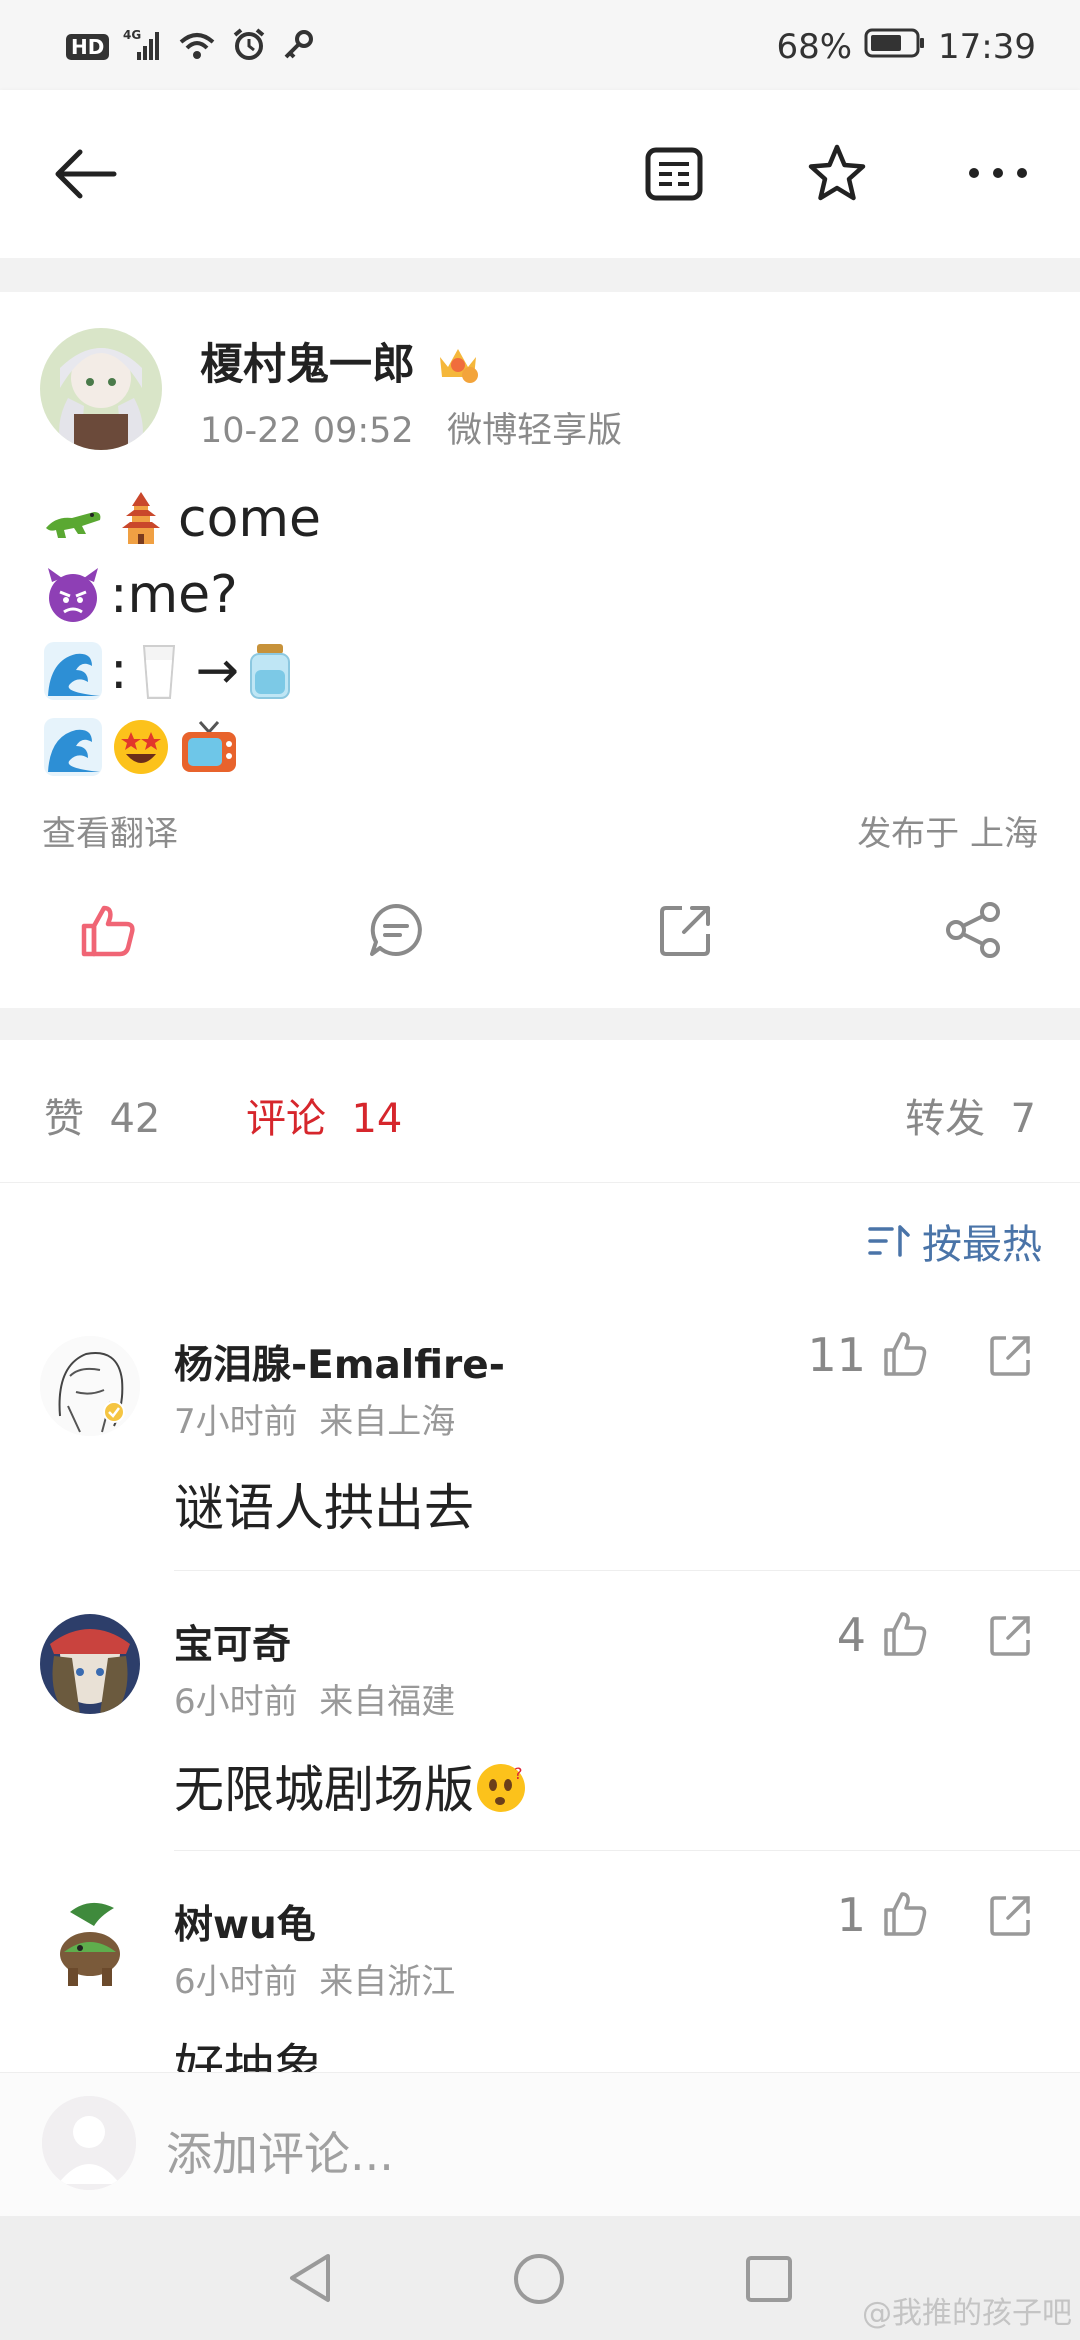 Image resolution: width=1080 pixels, height=2340 pixels. What do you see at coordinates (540, 2144) in the screenshot?
I see `comment-input-bar` at bounding box center [540, 2144].